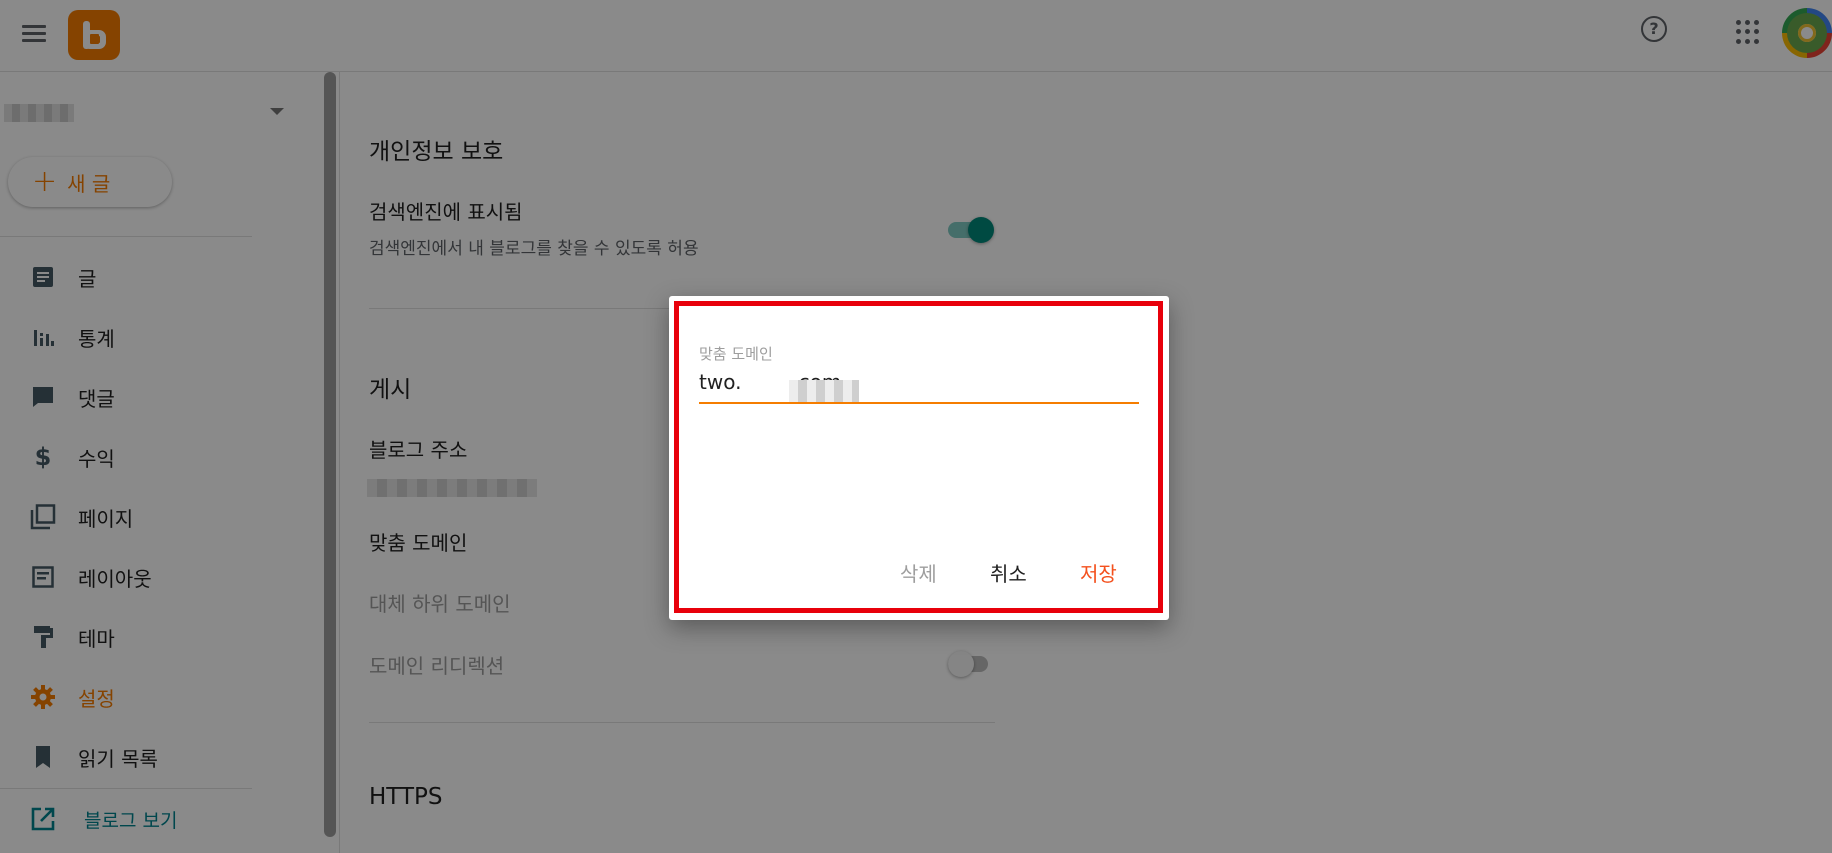  I want to click on custom-domain-field-label: 맞춤 도메인, so click(736, 354).